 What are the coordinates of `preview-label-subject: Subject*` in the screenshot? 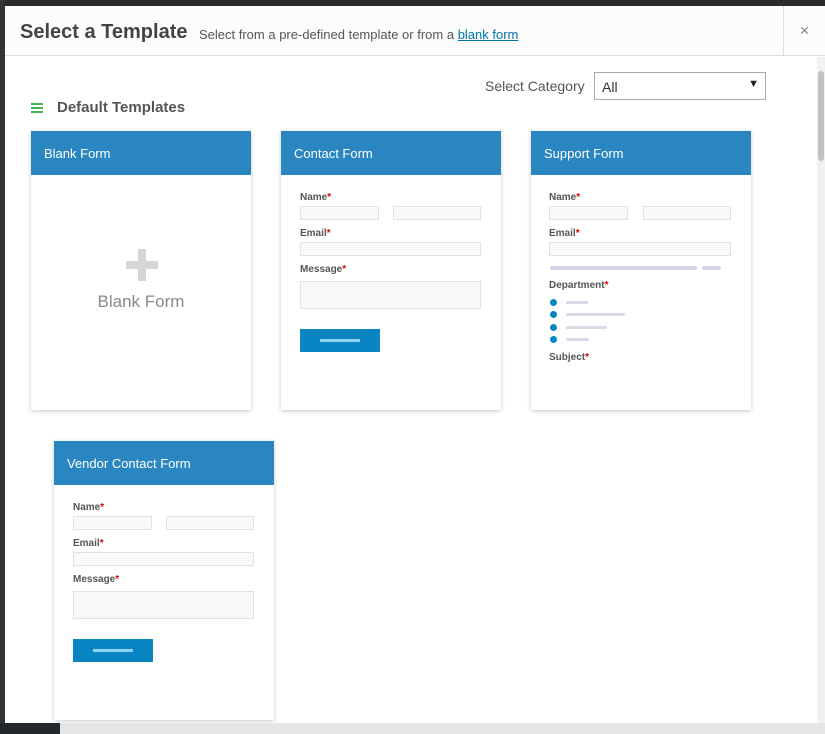 It's located at (569, 357).